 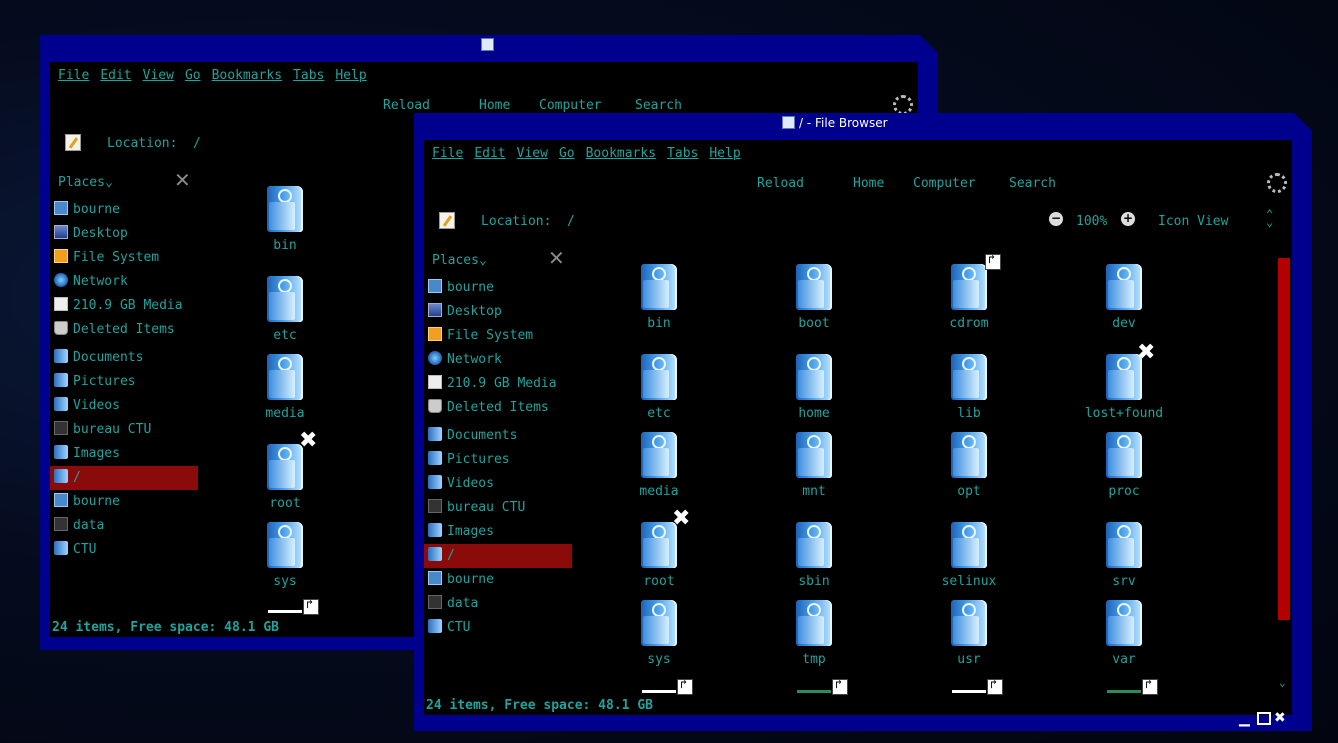 I want to click on front-window-titlebar: / - File Browser, so click(x=863, y=123).